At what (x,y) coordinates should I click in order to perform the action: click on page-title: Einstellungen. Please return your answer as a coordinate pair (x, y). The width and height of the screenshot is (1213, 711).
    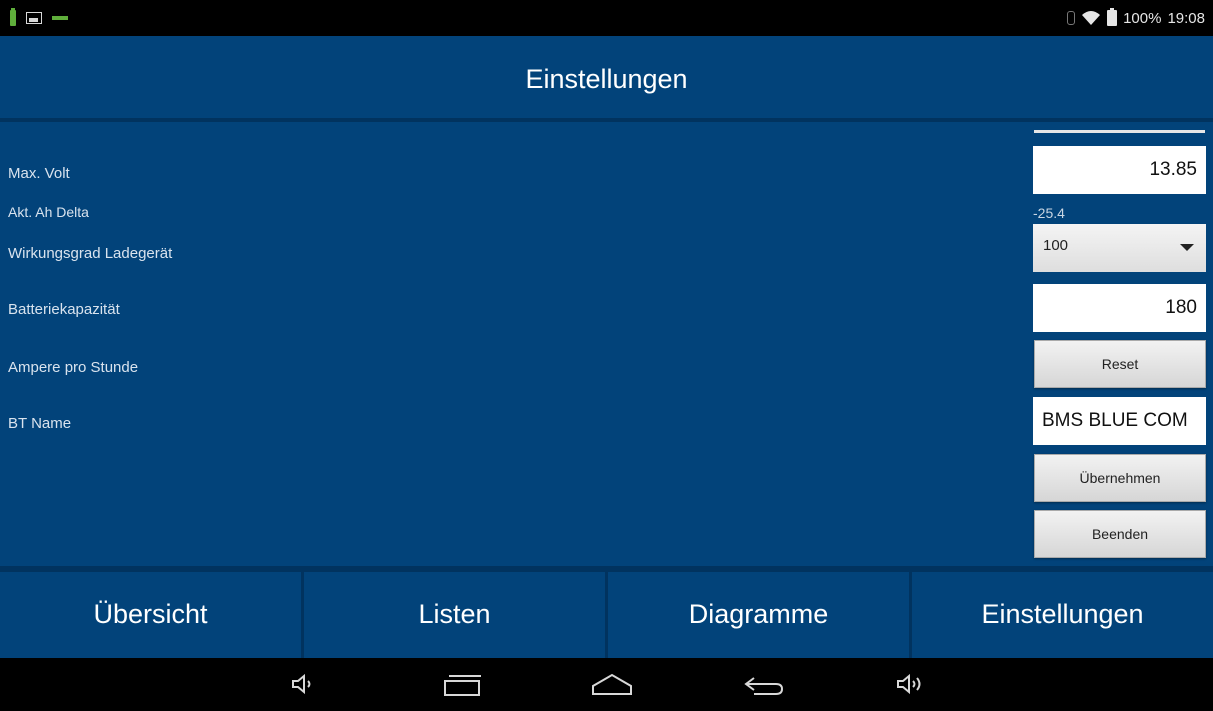
    Looking at the image, I should click on (606, 79).